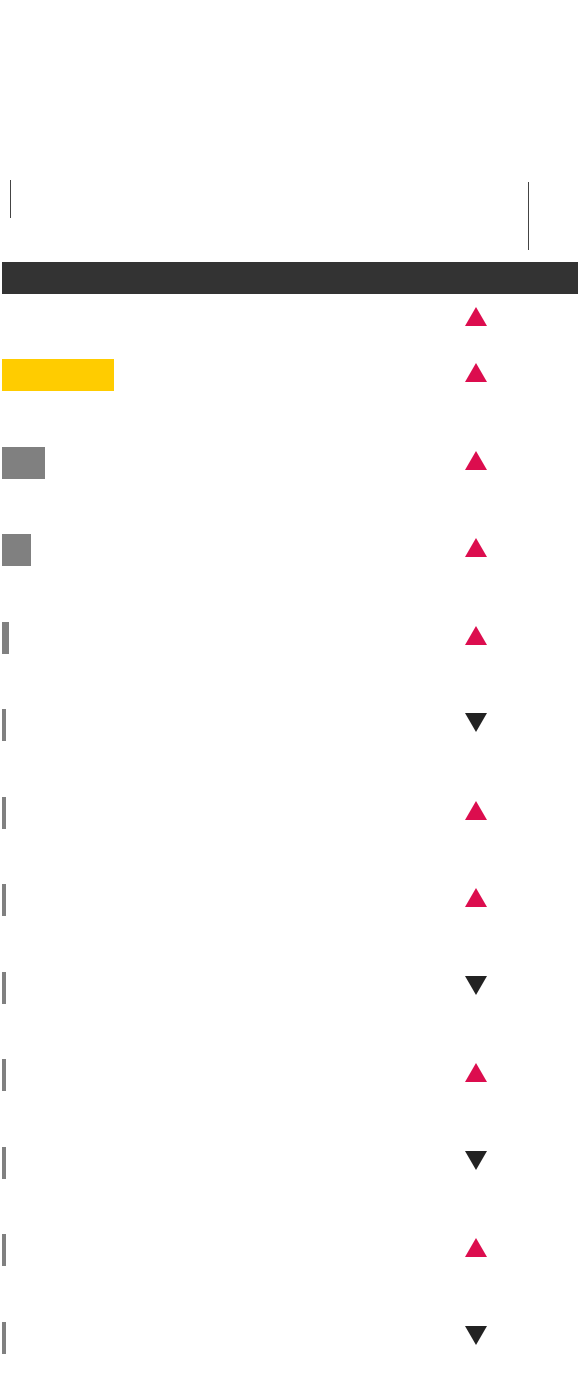 Image resolution: width=580 pixels, height=1376 pixels. What do you see at coordinates (290, 278) in the screenshot?
I see `table-header-bar` at bounding box center [290, 278].